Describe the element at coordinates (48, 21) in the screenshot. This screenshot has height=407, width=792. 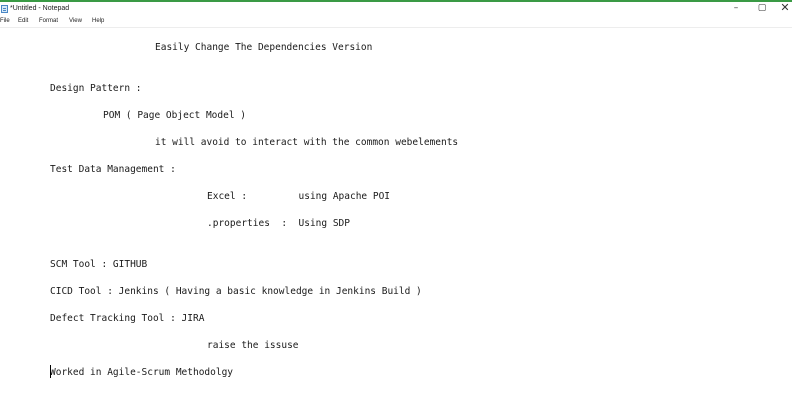
I see `menu-format: Format` at that location.